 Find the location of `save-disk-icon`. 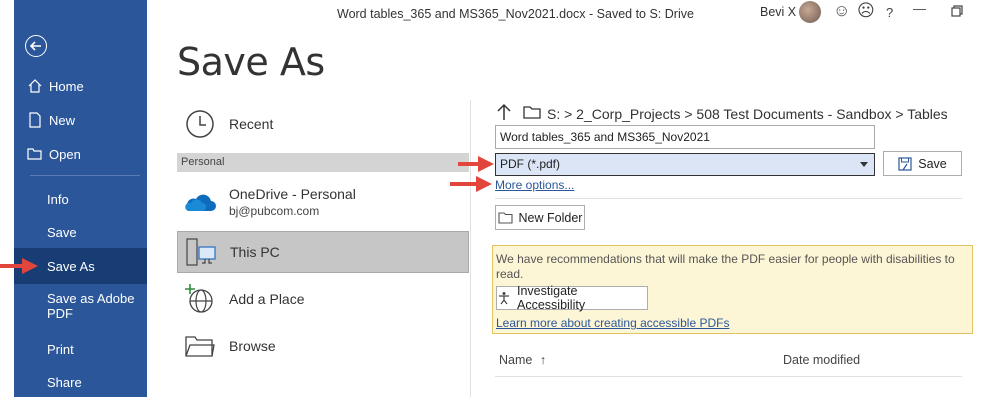

save-disk-icon is located at coordinates (905, 163).